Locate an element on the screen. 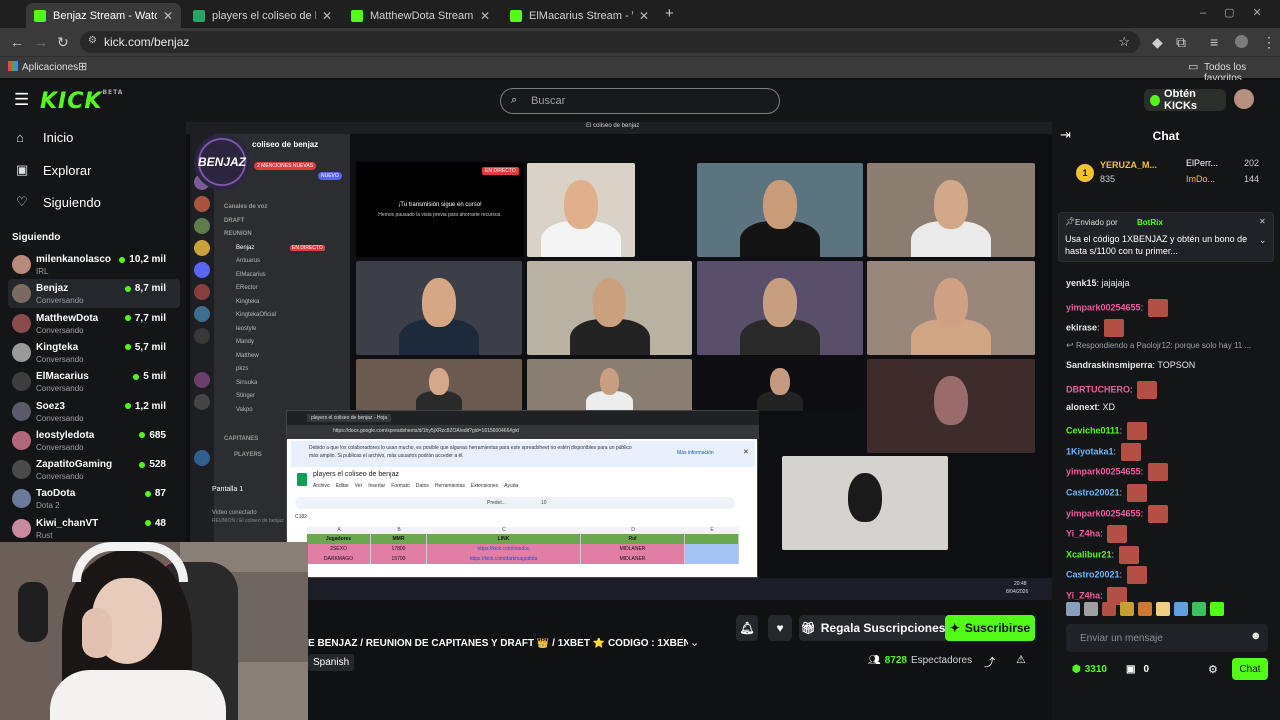 The height and width of the screenshot is (720, 1280). chat-message: alonext: XD is located at coordinates (1090, 407).